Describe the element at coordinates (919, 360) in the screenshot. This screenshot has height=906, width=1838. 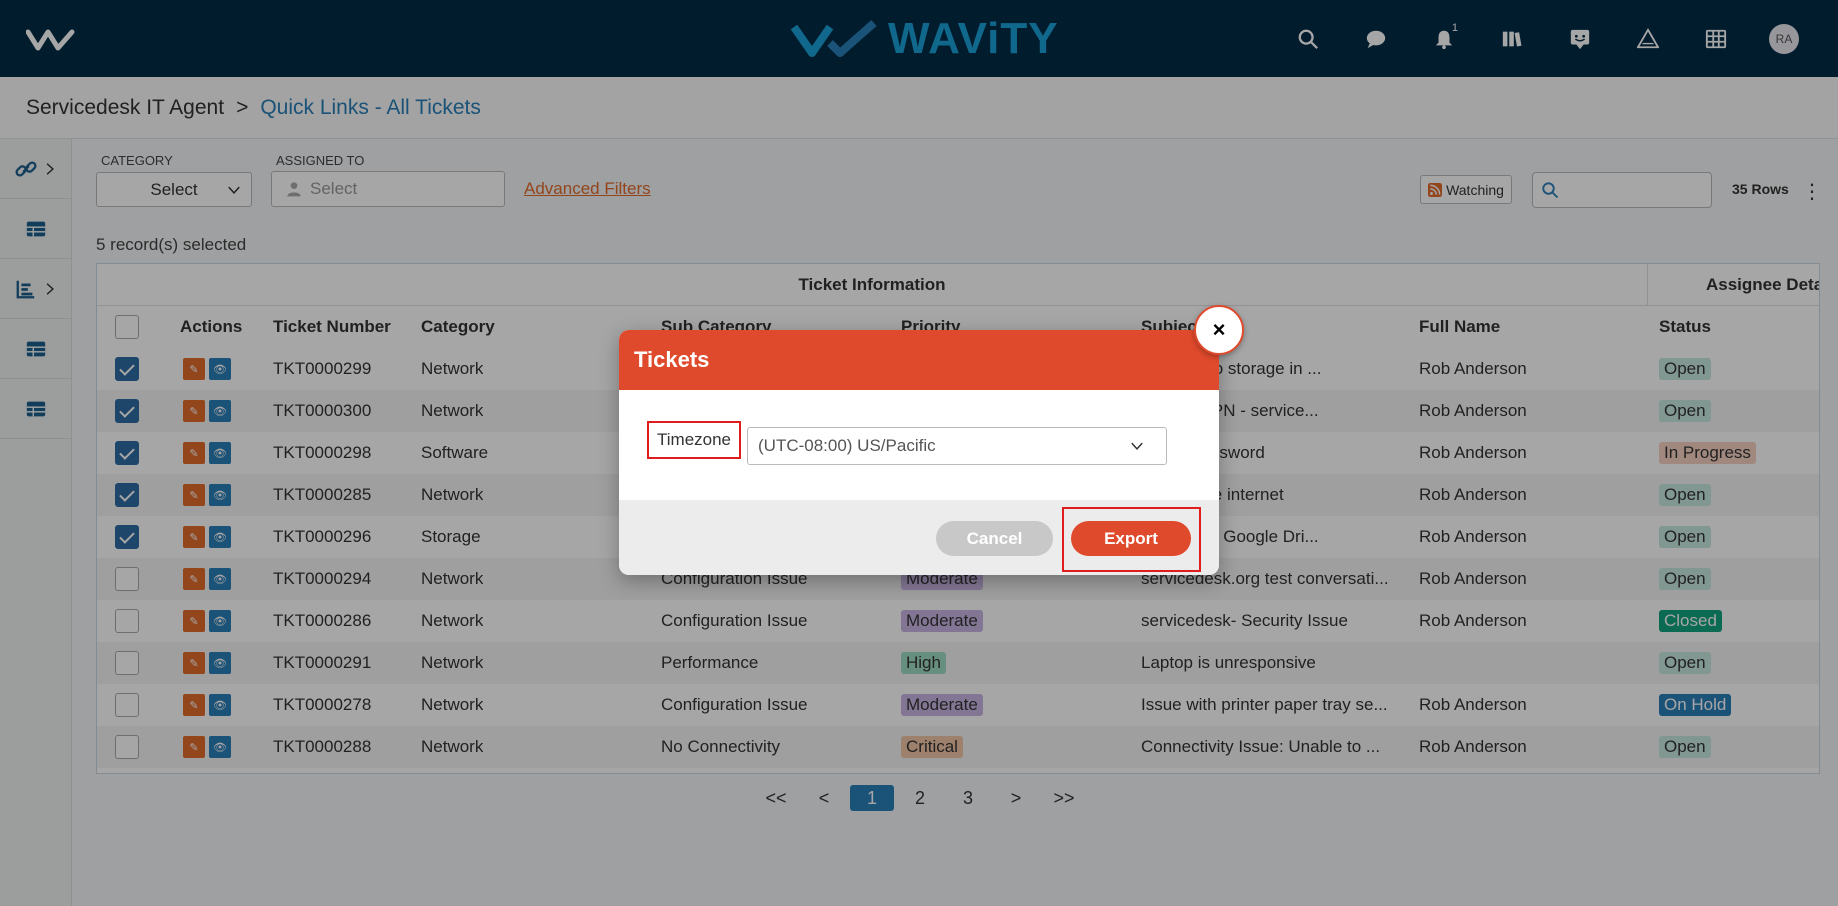
I see `modal-title: Tickets` at that location.